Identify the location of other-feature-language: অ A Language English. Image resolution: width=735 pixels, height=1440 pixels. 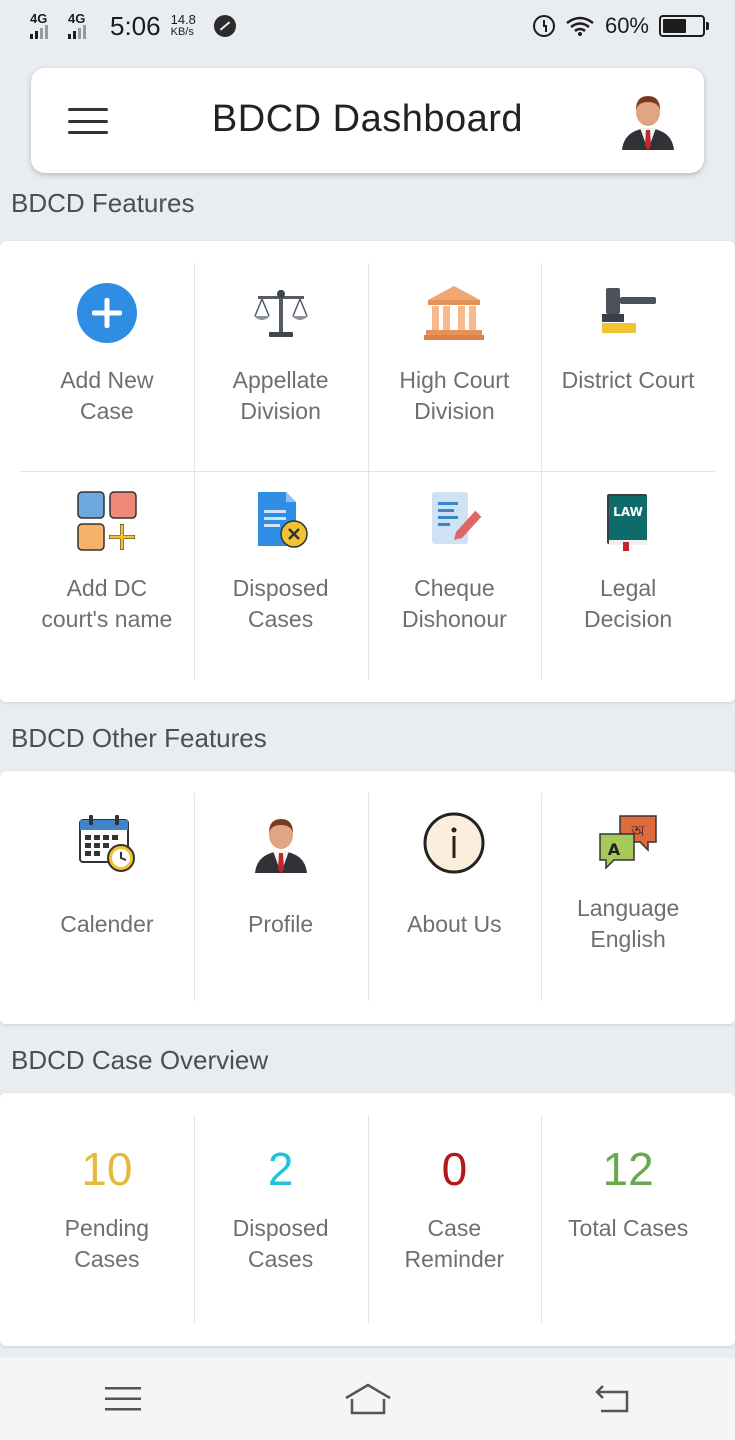
(628, 897).